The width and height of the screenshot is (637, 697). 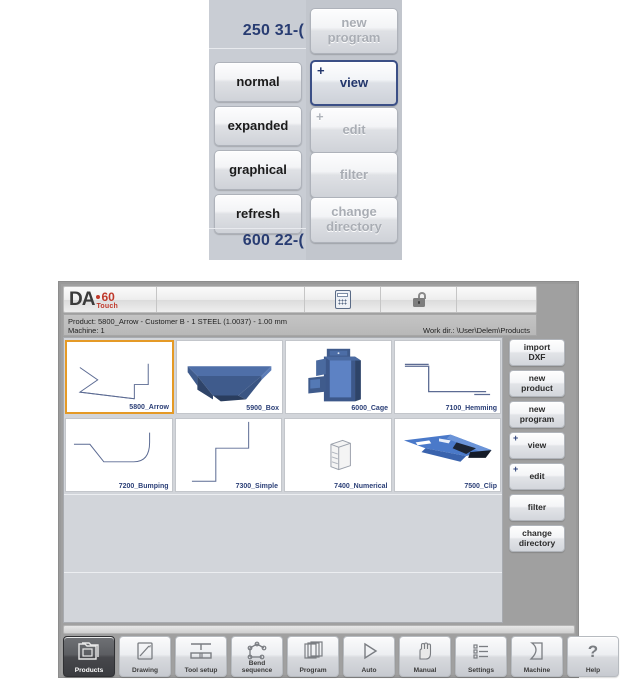 What do you see at coordinates (354, 226) in the screenshot?
I see `change-directory-label-line2: directory` at bounding box center [354, 226].